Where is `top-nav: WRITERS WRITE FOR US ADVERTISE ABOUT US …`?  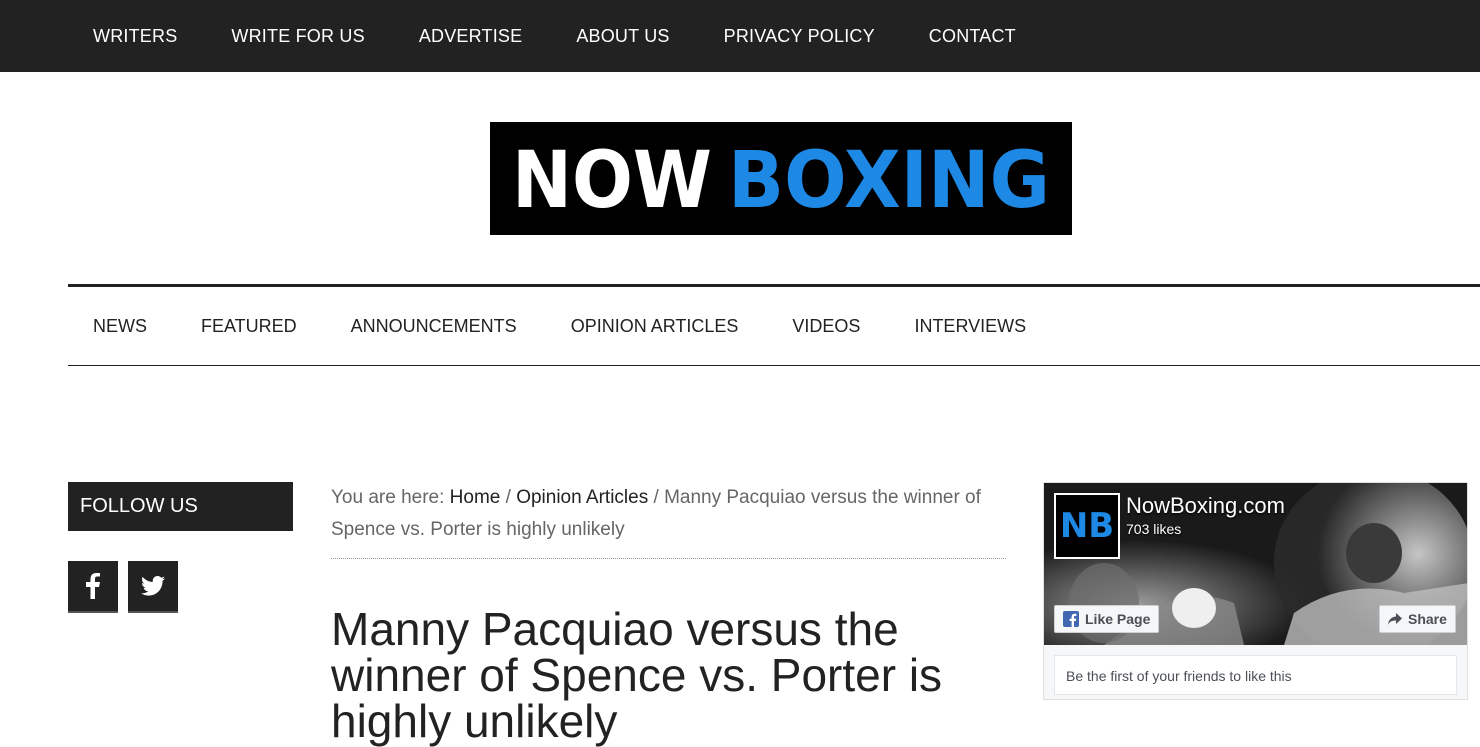 top-nav: WRITERS WRITE FOR US ADVERTISE ABOUT US … is located at coordinates (581, 36).